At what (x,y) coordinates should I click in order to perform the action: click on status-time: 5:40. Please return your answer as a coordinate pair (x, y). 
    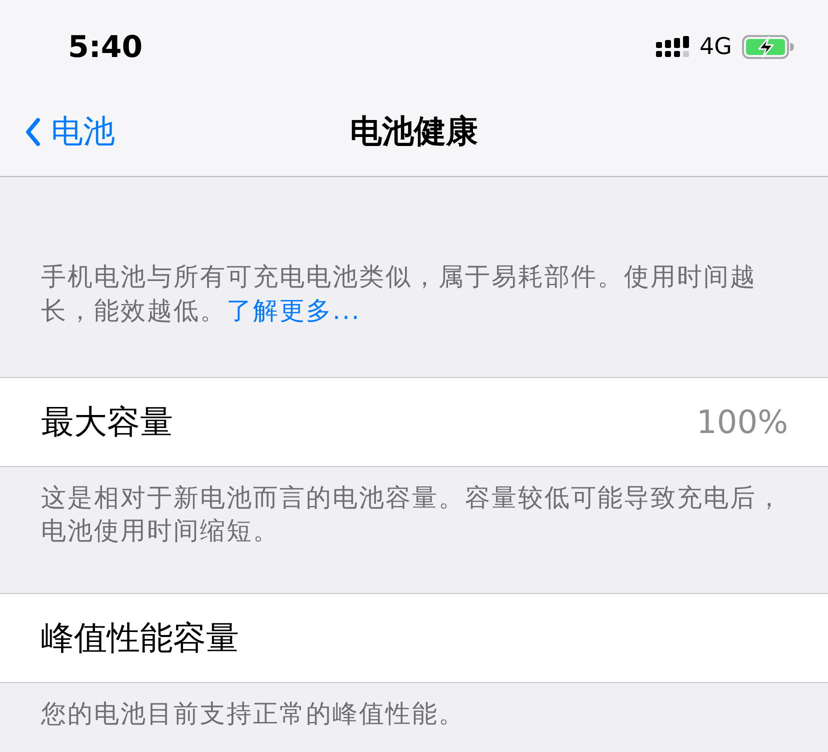
    Looking at the image, I should click on (105, 47).